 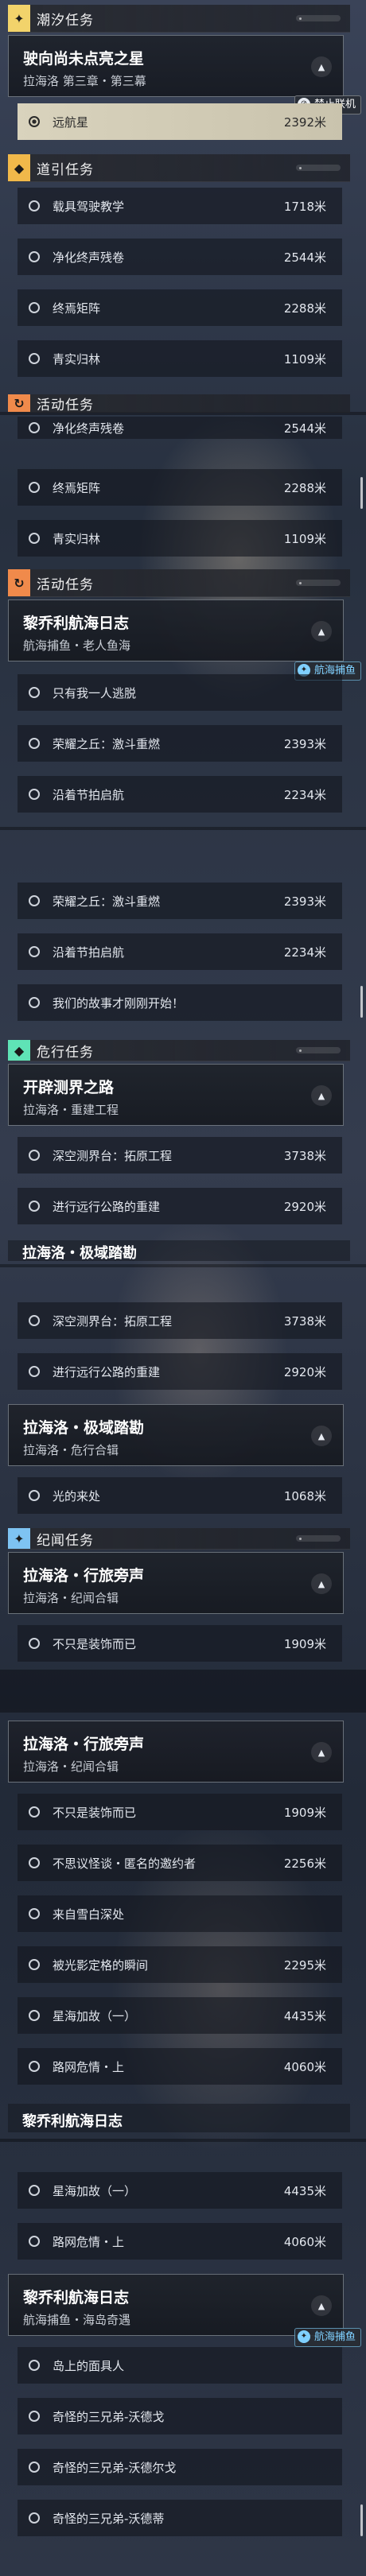 What do you see at coordinates (19, 583) in the screenshot?
I see `refresh-icon: ↻` at bounding box center [19, 583].